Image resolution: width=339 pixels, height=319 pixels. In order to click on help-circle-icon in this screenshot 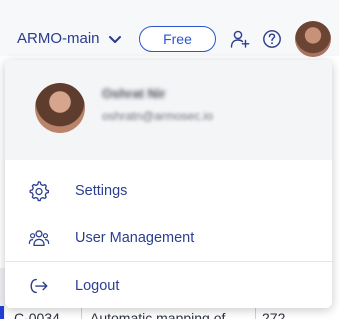, I will do `click(272, 39)`.